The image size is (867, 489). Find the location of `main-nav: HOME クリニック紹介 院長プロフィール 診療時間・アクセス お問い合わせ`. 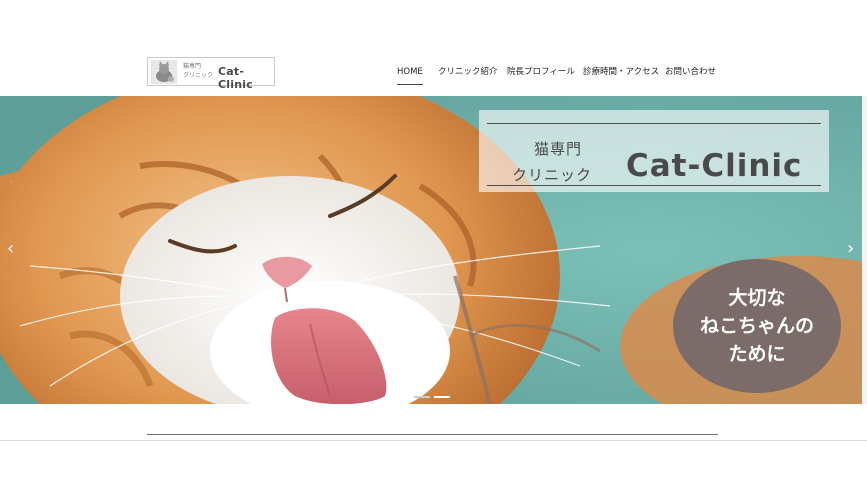

main-nav: HOME クリニック紹介 院長プロフィール 診療時間・アクセス お問い合わせ is located at coordinates (433, 76).